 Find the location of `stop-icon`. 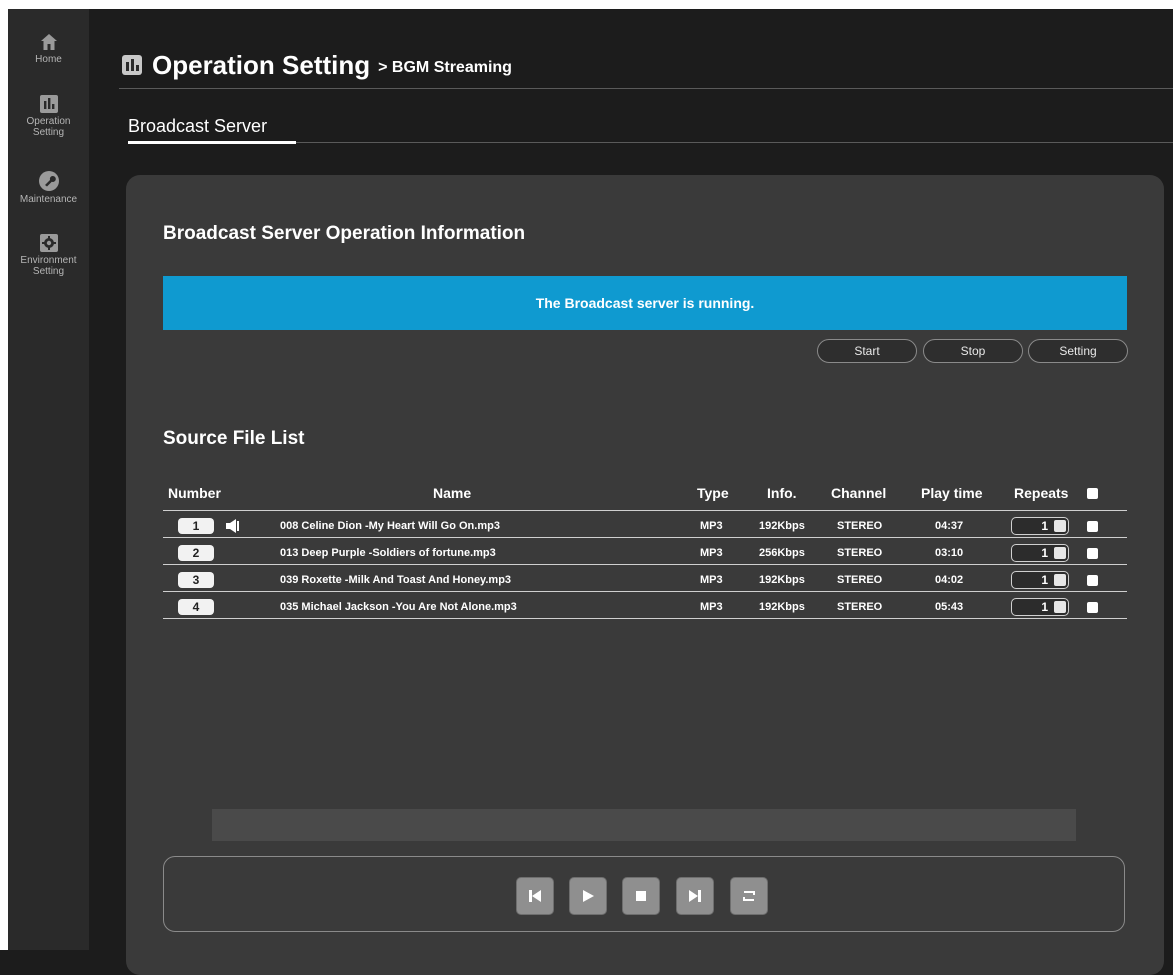

stop-icon is located at coordinates (641, 896).